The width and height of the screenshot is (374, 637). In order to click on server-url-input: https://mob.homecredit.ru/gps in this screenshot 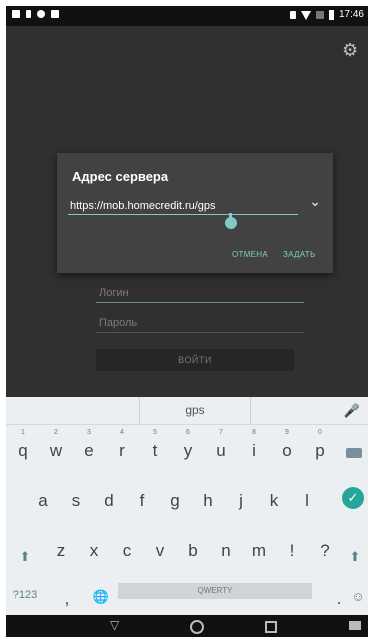, I will do `click(183, 206)`.